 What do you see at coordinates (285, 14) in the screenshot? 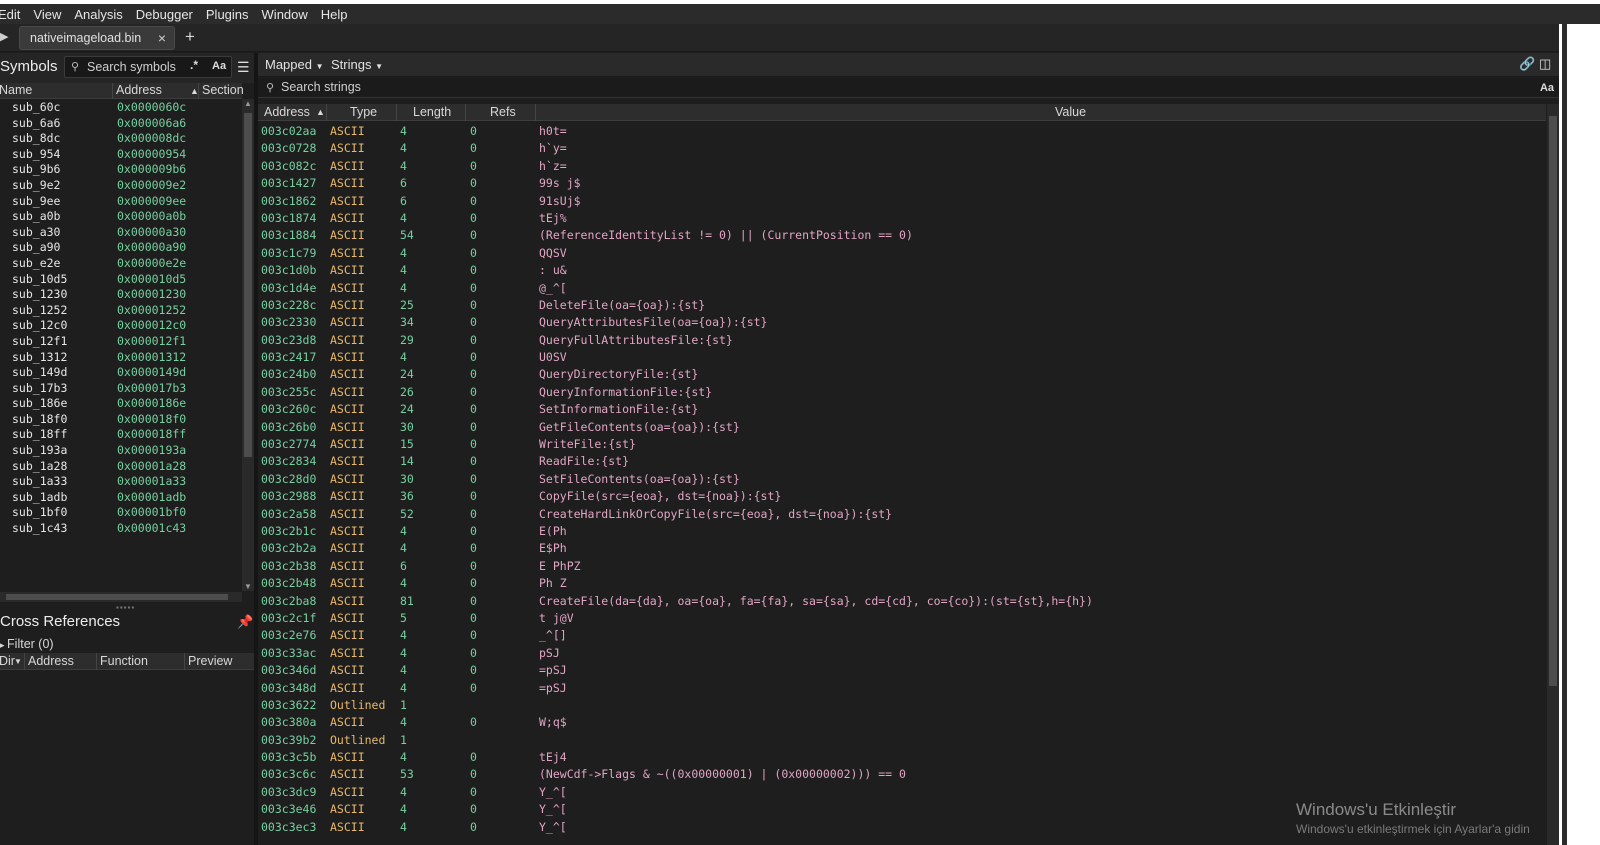
I see `menu-window: Window` at bounding box center [285, 14].